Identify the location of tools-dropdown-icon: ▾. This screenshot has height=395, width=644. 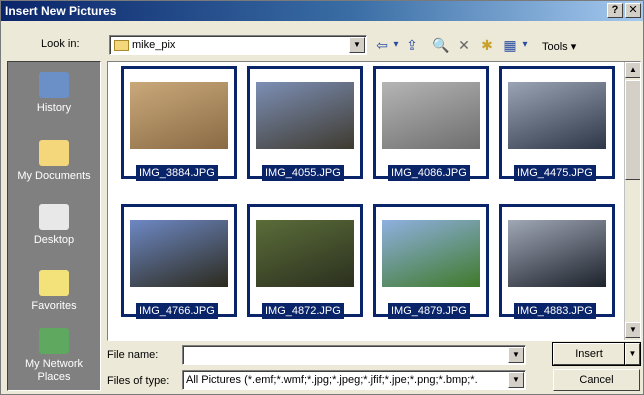
(573, 47).